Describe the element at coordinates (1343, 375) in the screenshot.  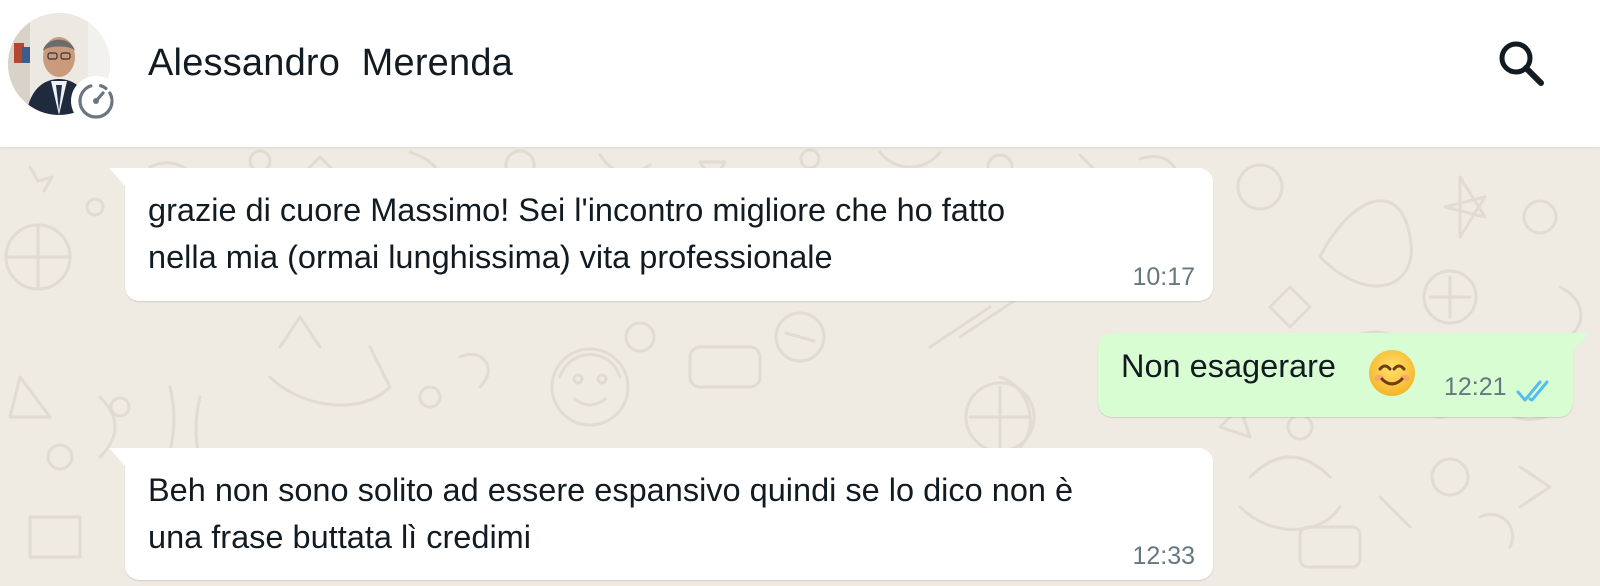
I see `message-bubble-outgoing: Non esagerare 12:21` at that location.